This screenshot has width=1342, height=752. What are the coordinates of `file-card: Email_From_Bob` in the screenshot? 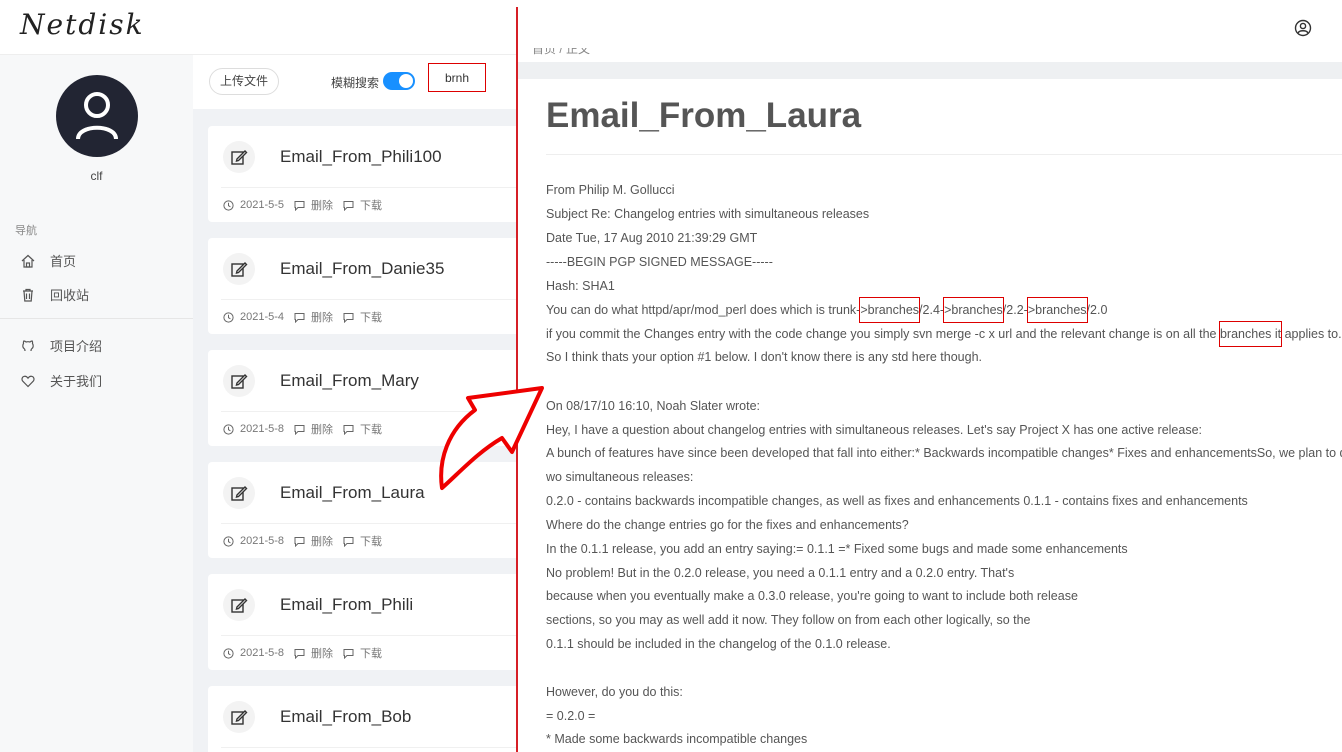 It's located at (363, 719).